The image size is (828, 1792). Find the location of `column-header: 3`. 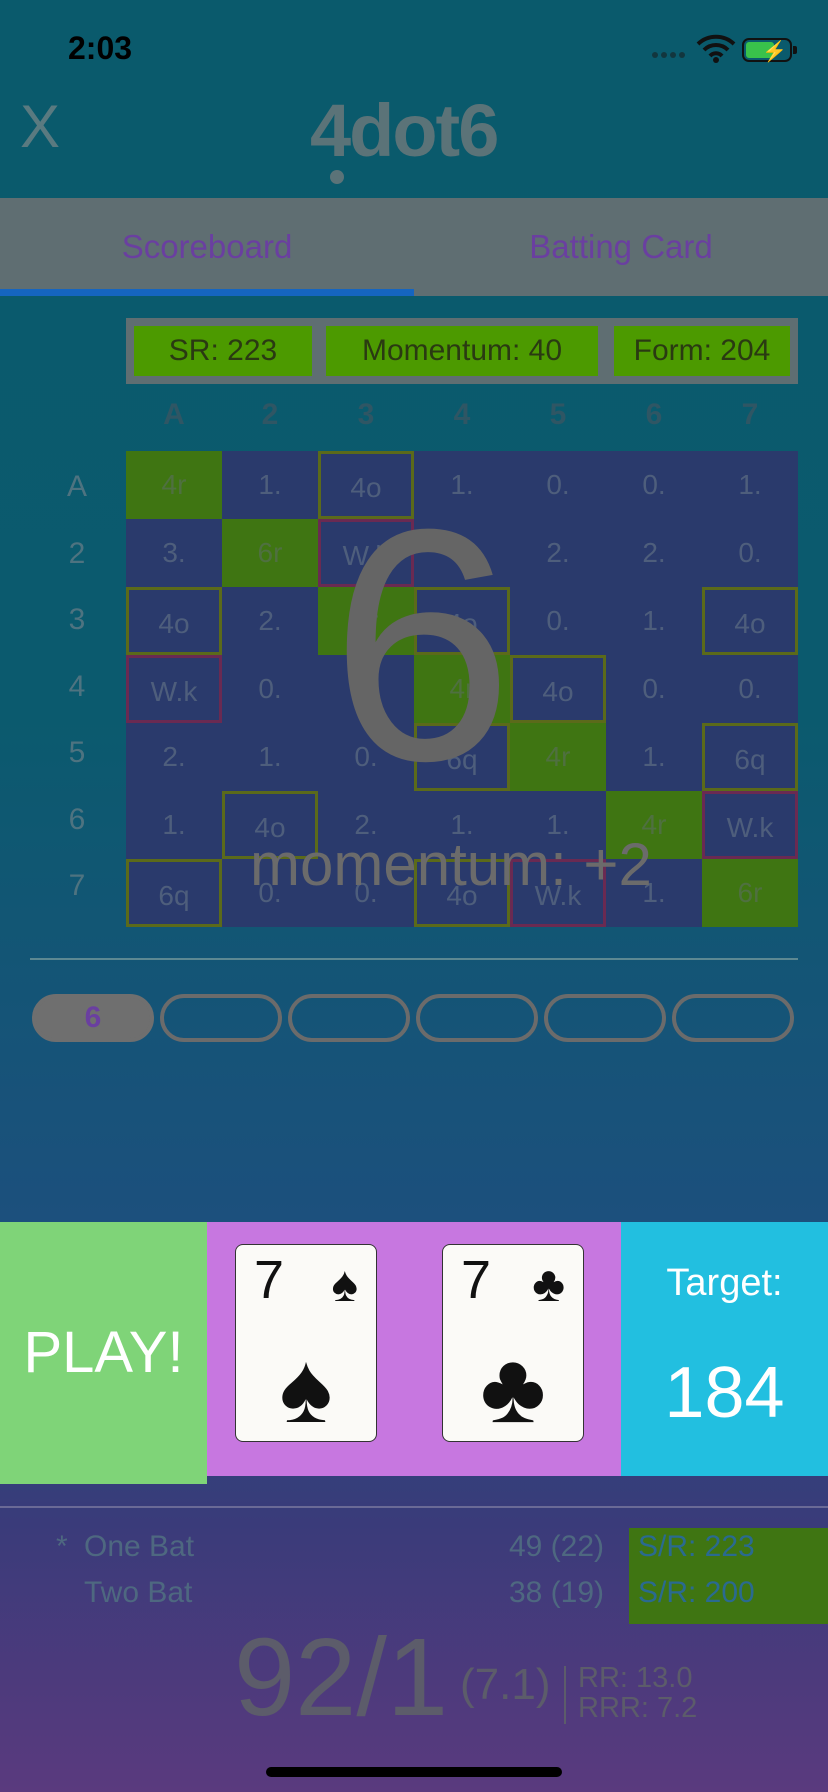

column-header: 3 is located at coordinates (366, 414).